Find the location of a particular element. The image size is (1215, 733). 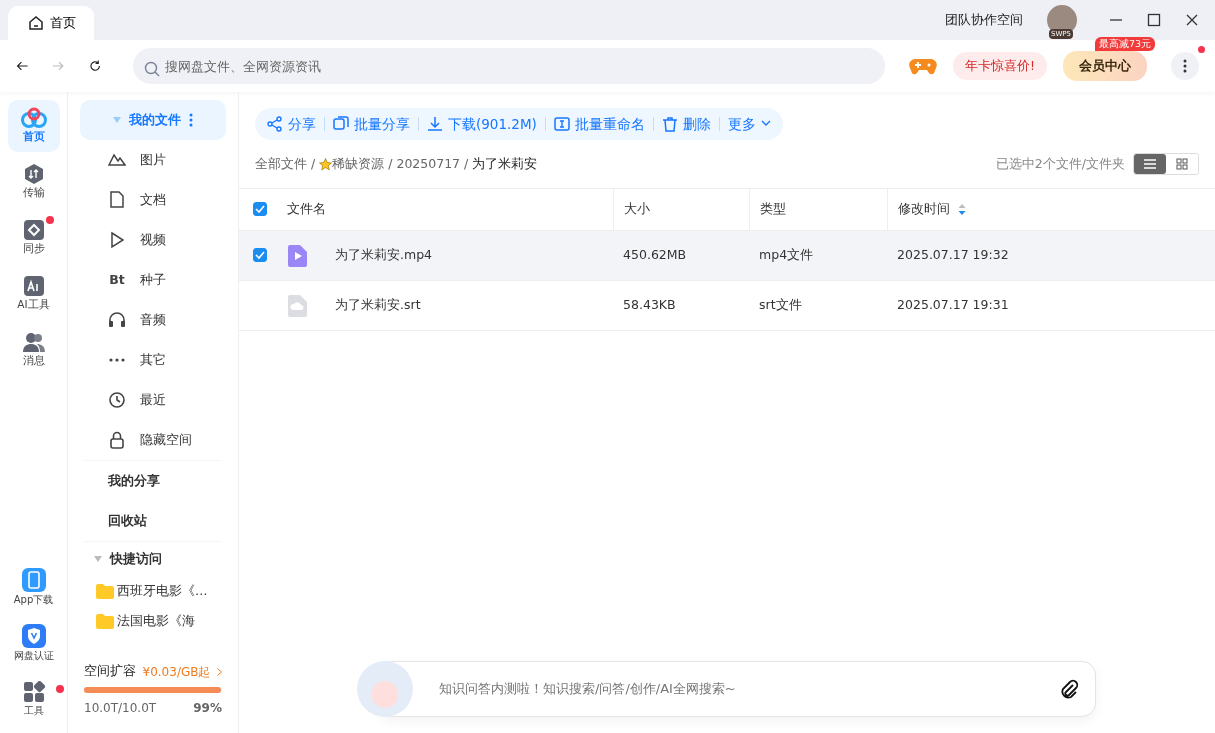

rail-item: 同步 is located at coordinates (33, 238).